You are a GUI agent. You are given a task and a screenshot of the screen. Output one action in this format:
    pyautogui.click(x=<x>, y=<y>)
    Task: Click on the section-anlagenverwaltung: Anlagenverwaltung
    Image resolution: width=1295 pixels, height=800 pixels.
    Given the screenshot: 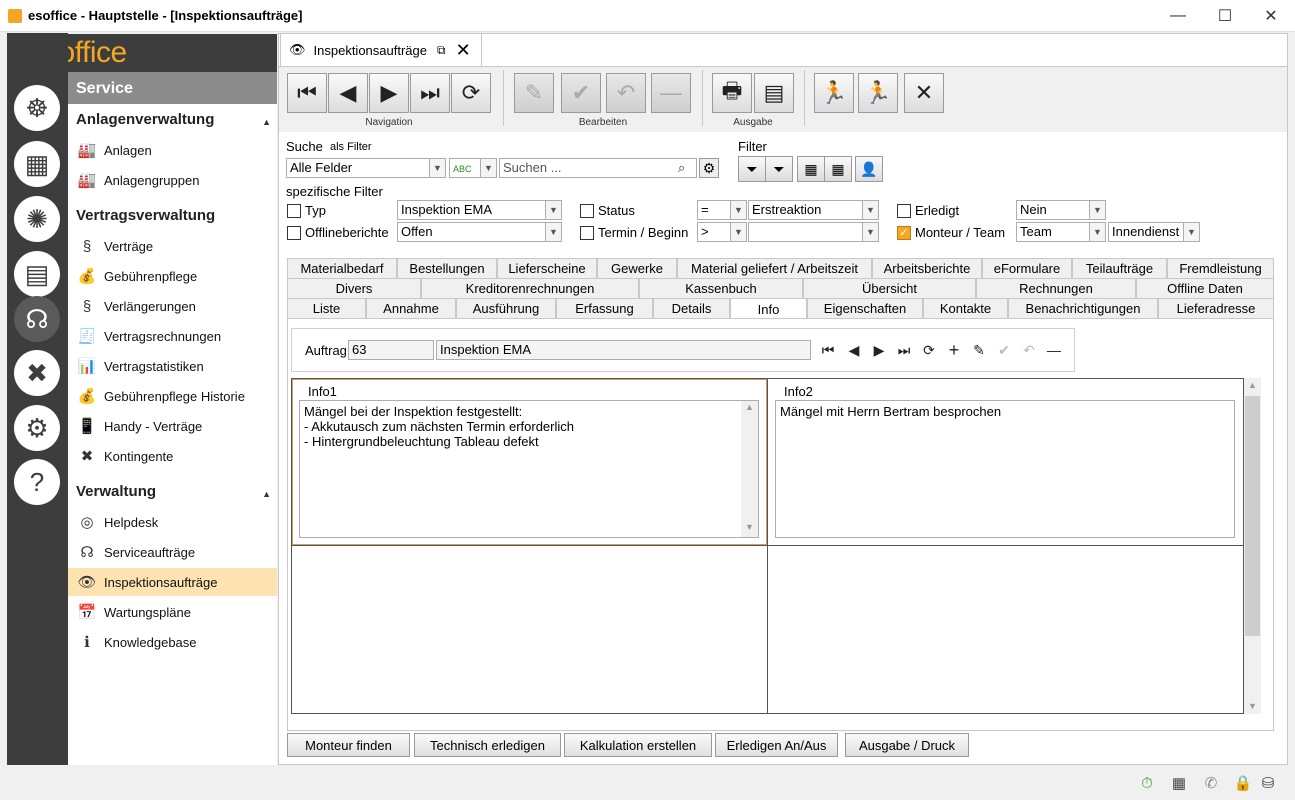 What is the action you would take?
    pyautogui.click(x=145, y=119)
    